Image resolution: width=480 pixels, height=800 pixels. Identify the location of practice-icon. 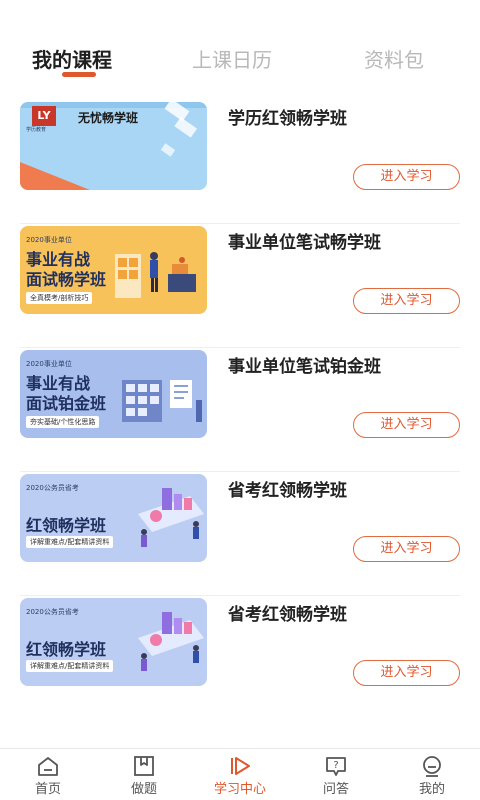
(144, 766).